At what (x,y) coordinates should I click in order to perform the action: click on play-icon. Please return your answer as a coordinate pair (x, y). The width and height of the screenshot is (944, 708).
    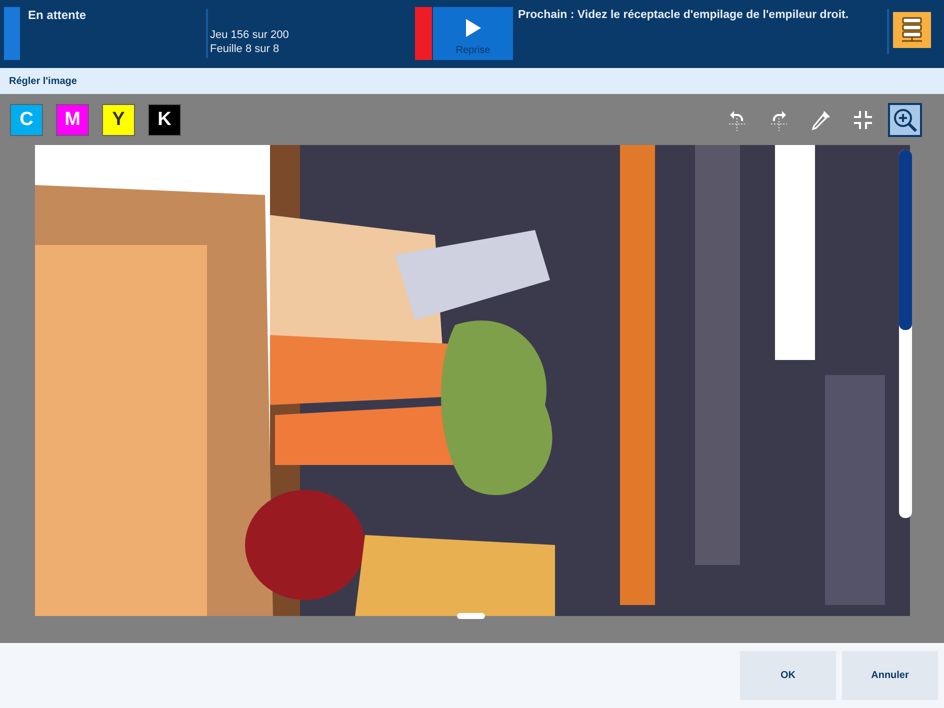
    Looking at the image, I should click on (473, 28).